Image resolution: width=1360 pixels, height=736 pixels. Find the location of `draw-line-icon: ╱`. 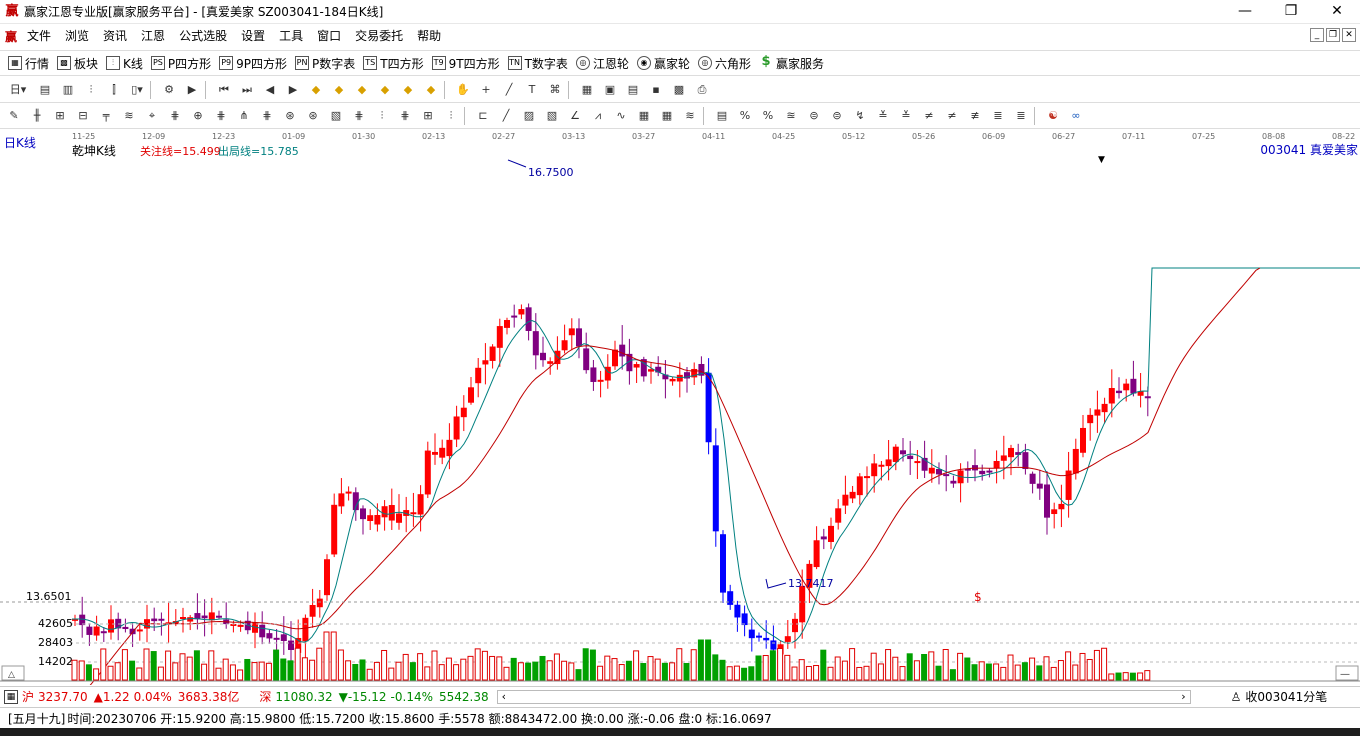

draw-line-icon: ╱ is located at coordinates (509, 90).